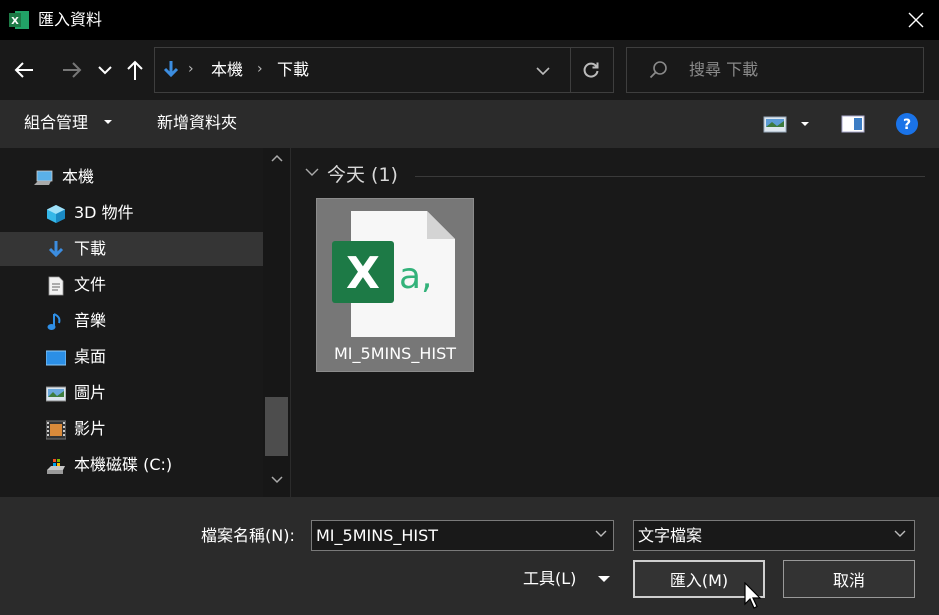  What do you see at coordinates (276, 322) in the screenshot?
I see `navigation-scrollbar` at bounding box center [276, 322].